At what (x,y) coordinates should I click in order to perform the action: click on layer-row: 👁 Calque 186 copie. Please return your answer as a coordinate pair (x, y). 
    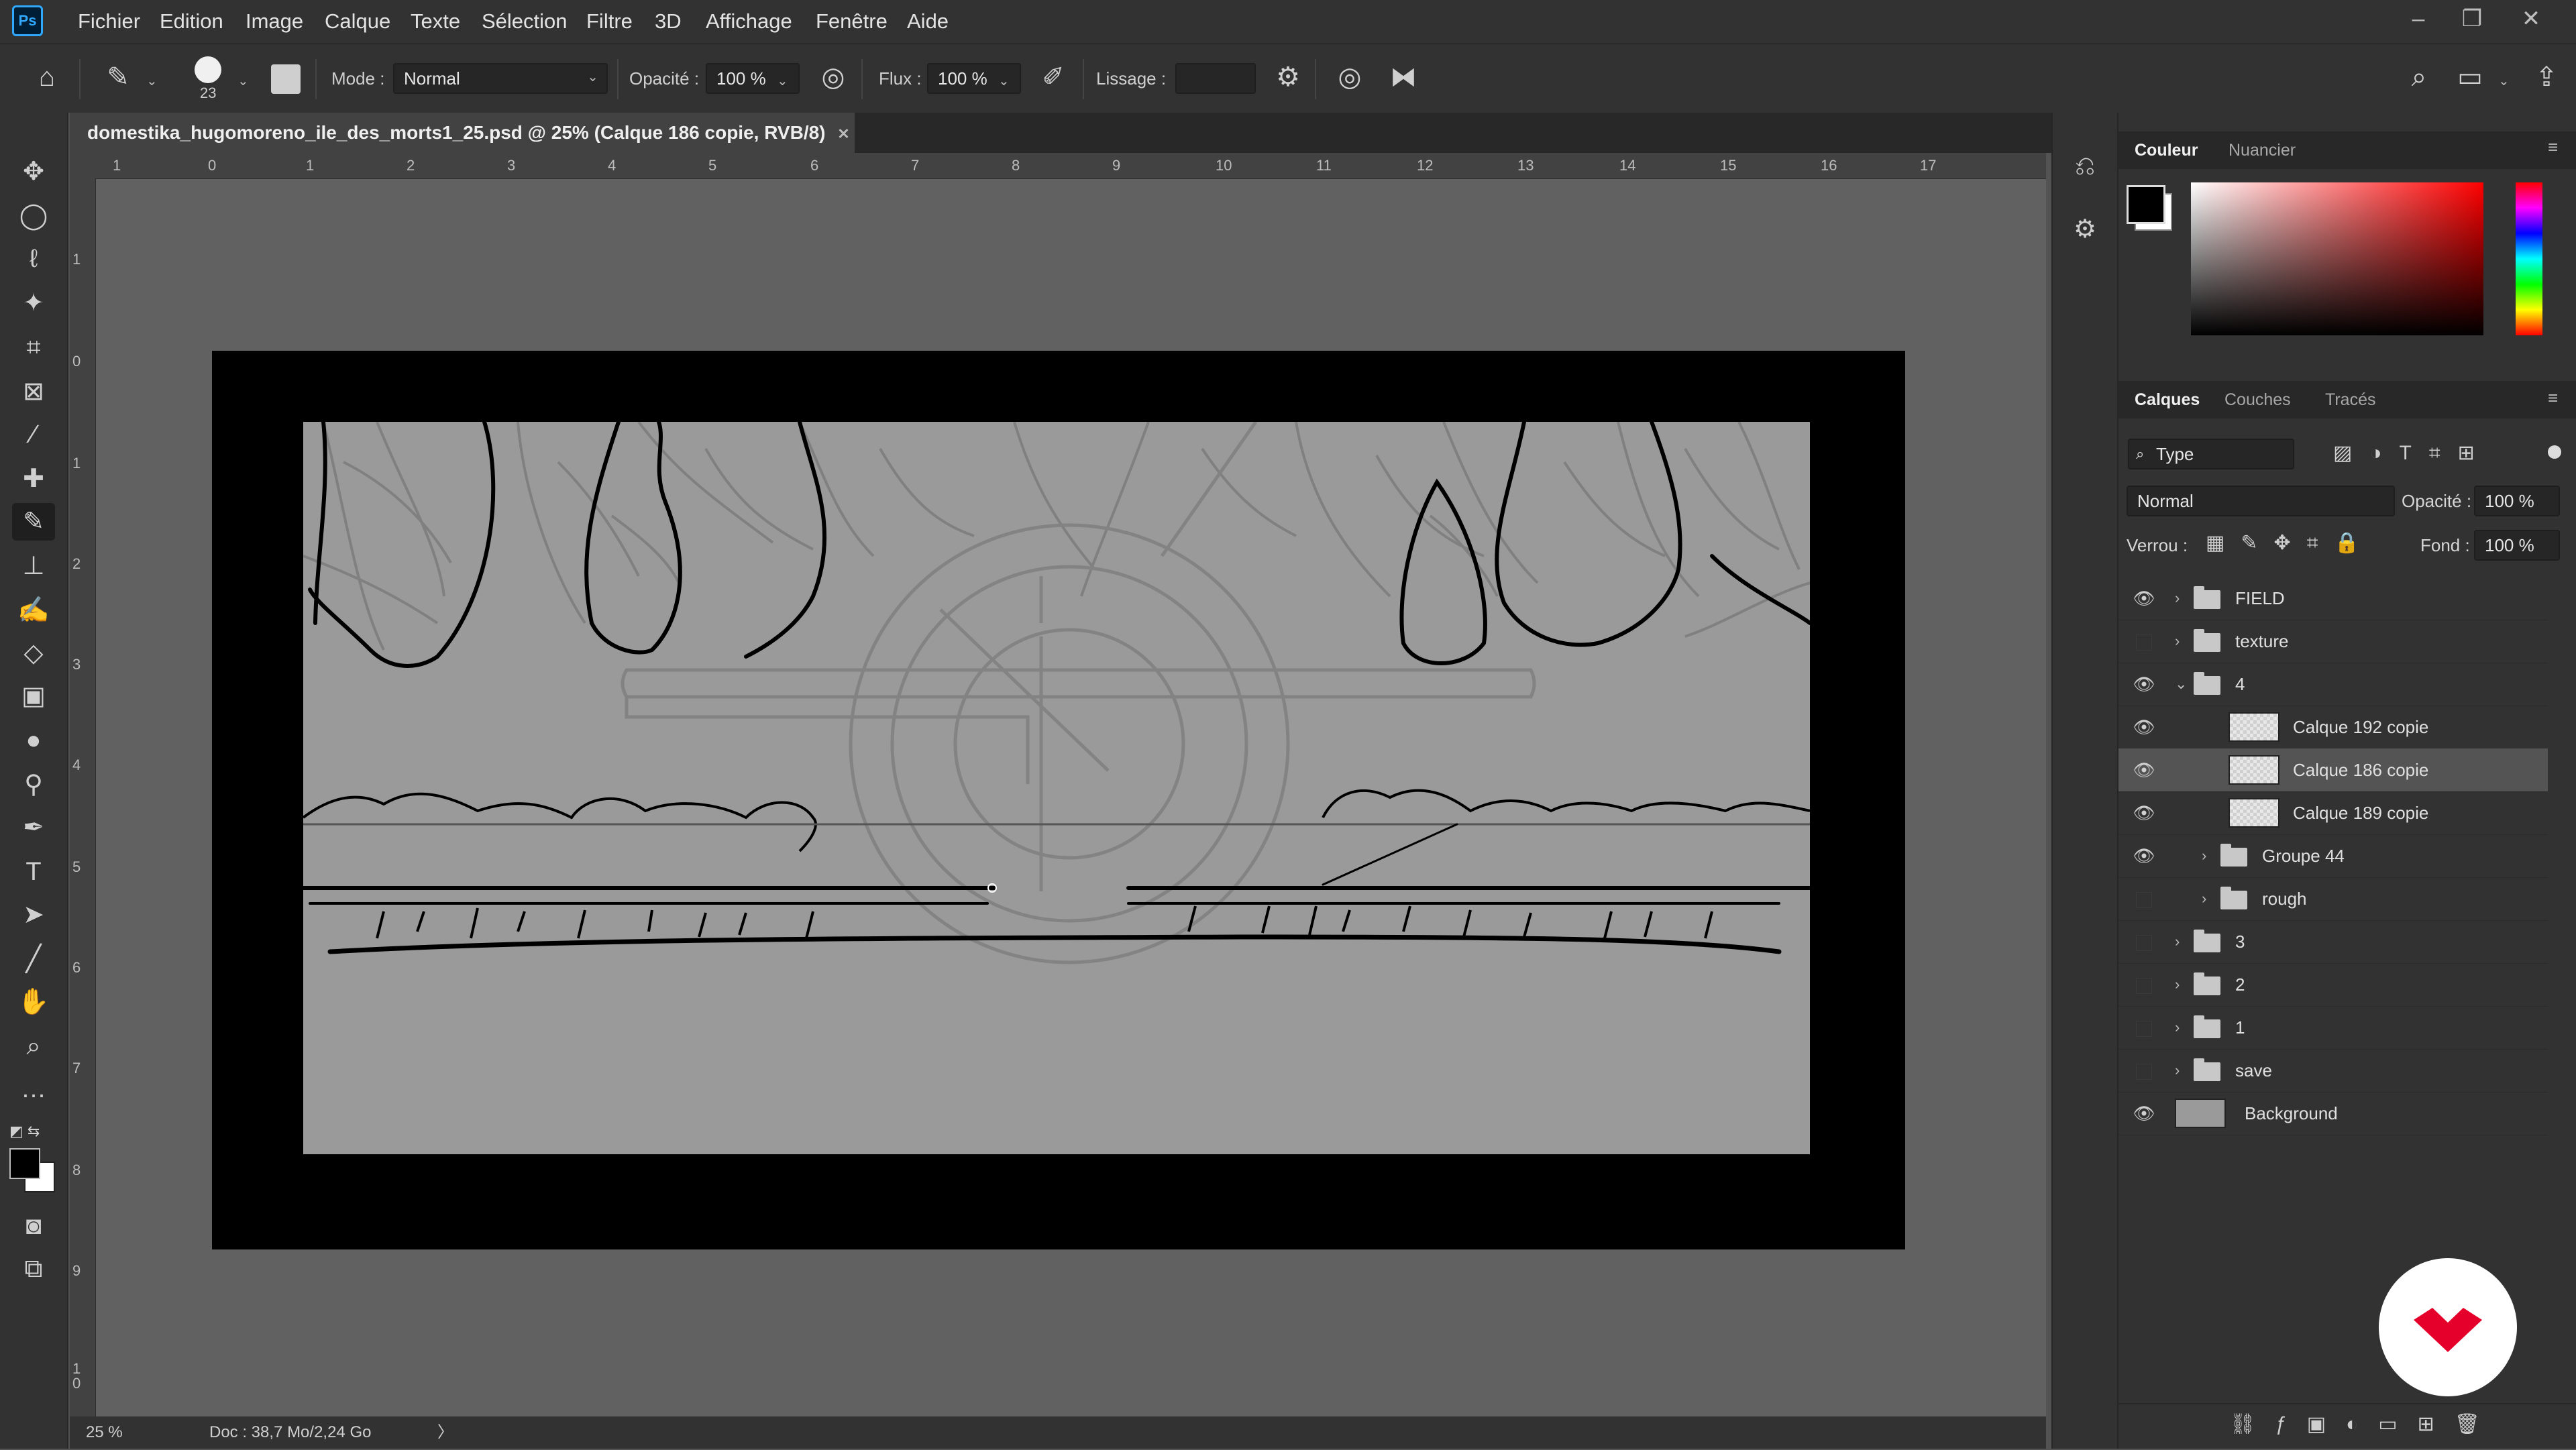
    Looking at the image, I should click on (2333, 770).